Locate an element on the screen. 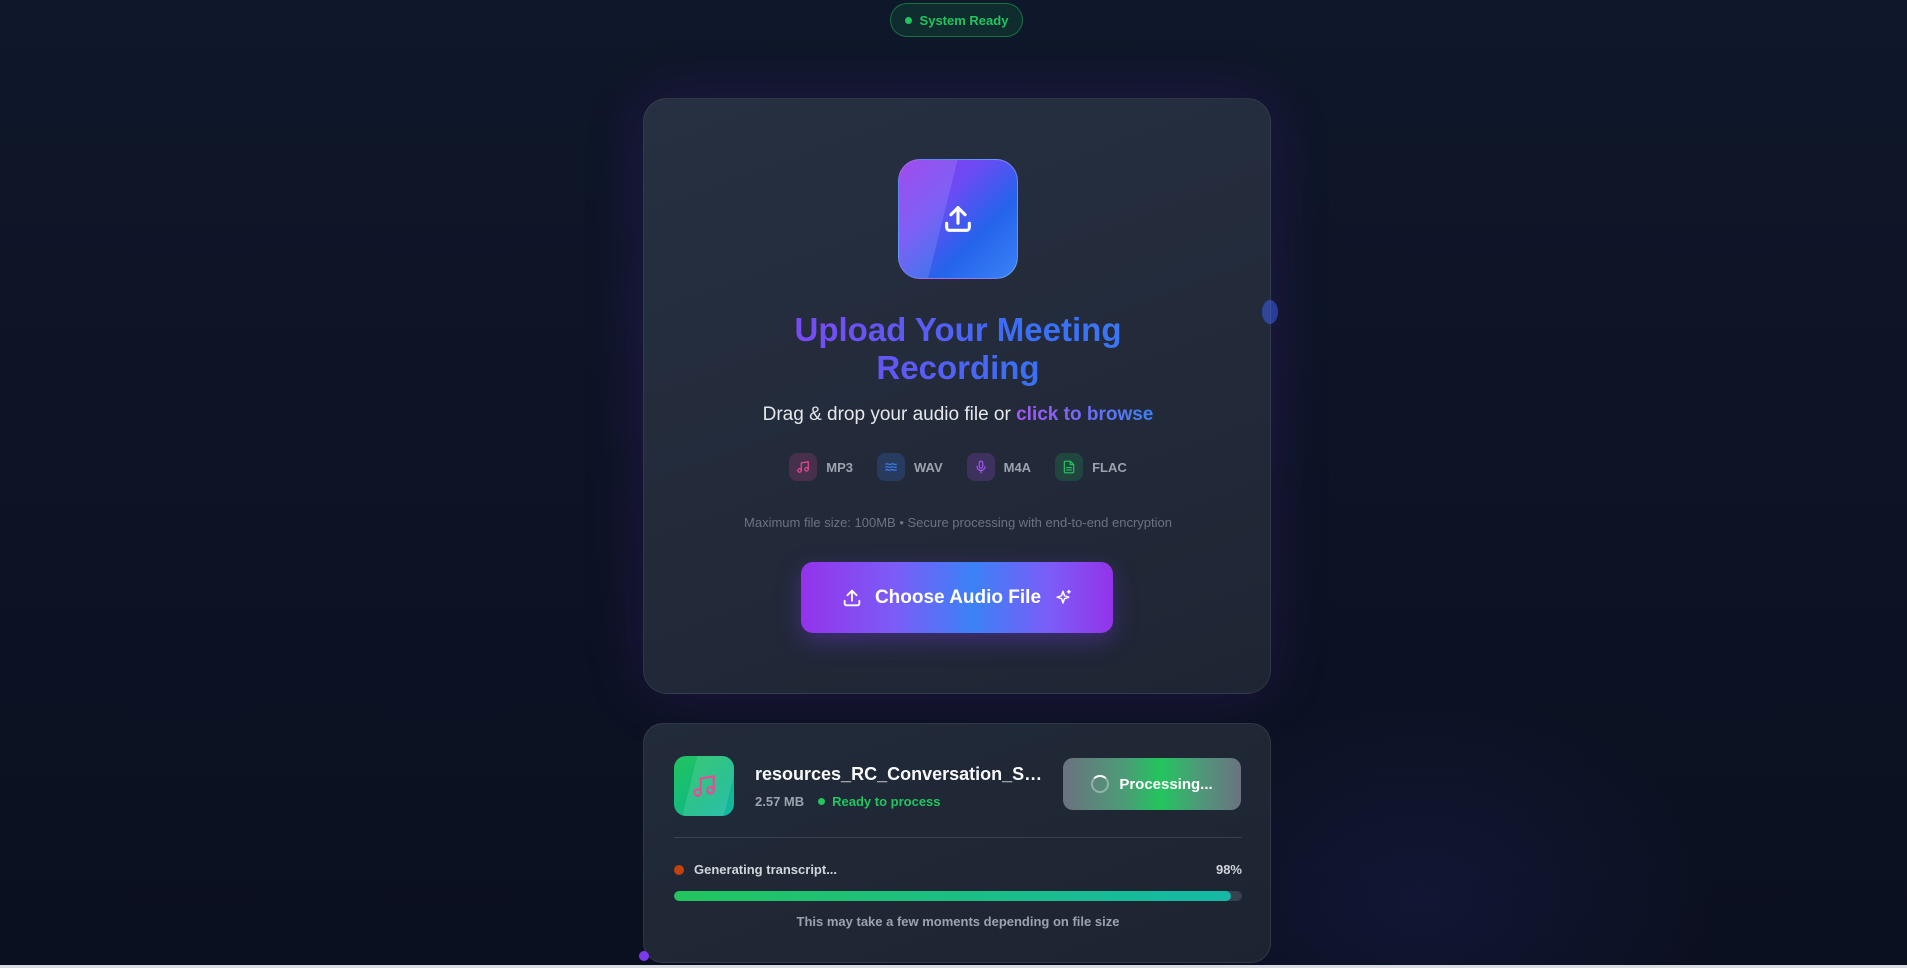 This screenshot has width=1907, height=968. divider is located at coordinates (958, 837).